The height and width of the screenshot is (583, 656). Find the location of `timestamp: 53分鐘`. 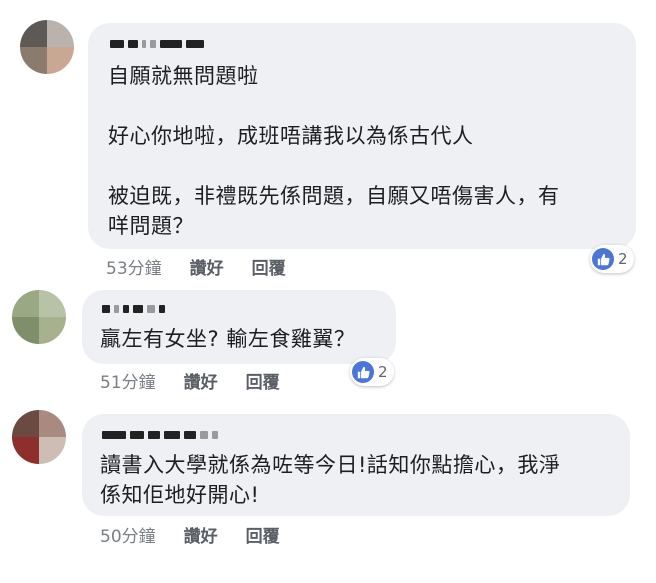

timestamp: 53分鐘 is located at coordinates (134, 266).